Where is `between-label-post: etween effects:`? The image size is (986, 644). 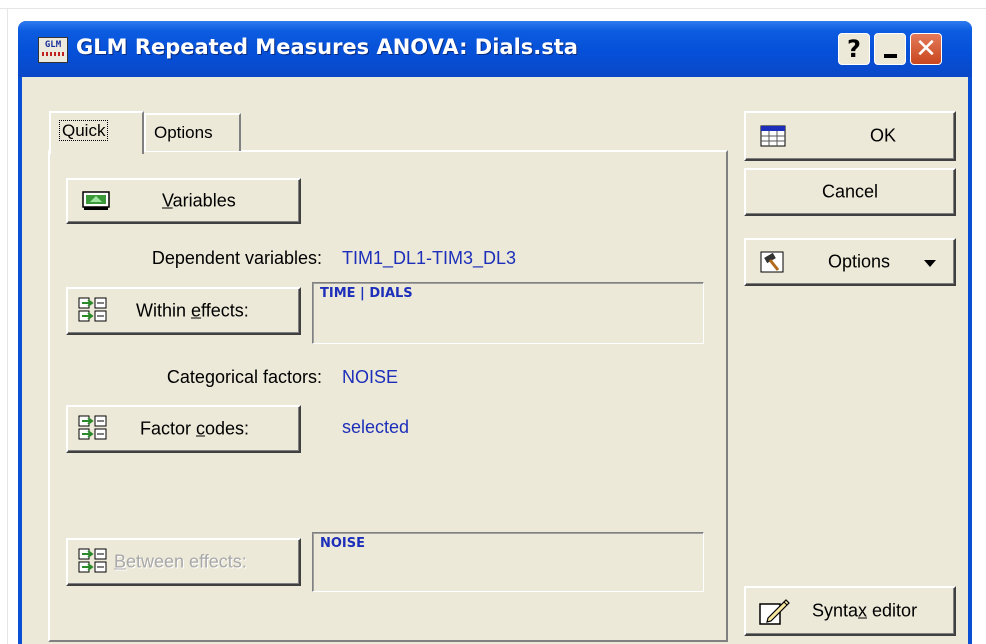 between-label-post: etween effects: is located at coordinates (186, 561).